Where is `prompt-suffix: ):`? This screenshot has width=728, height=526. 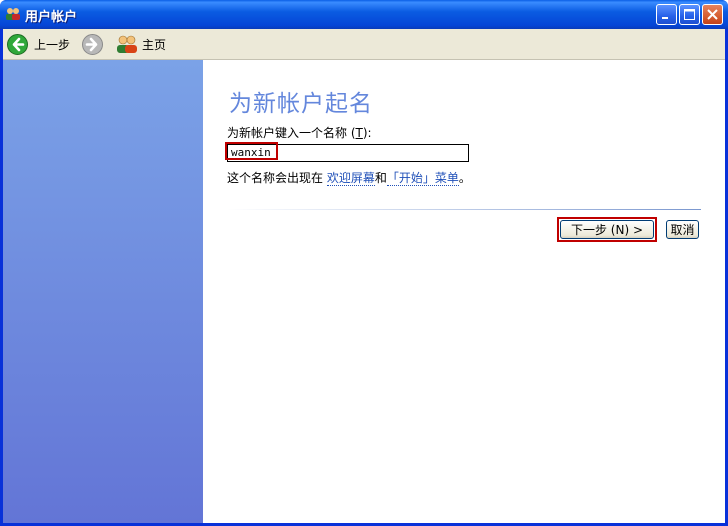
prompt-suffix: ): is located at coordinates (367, 133).